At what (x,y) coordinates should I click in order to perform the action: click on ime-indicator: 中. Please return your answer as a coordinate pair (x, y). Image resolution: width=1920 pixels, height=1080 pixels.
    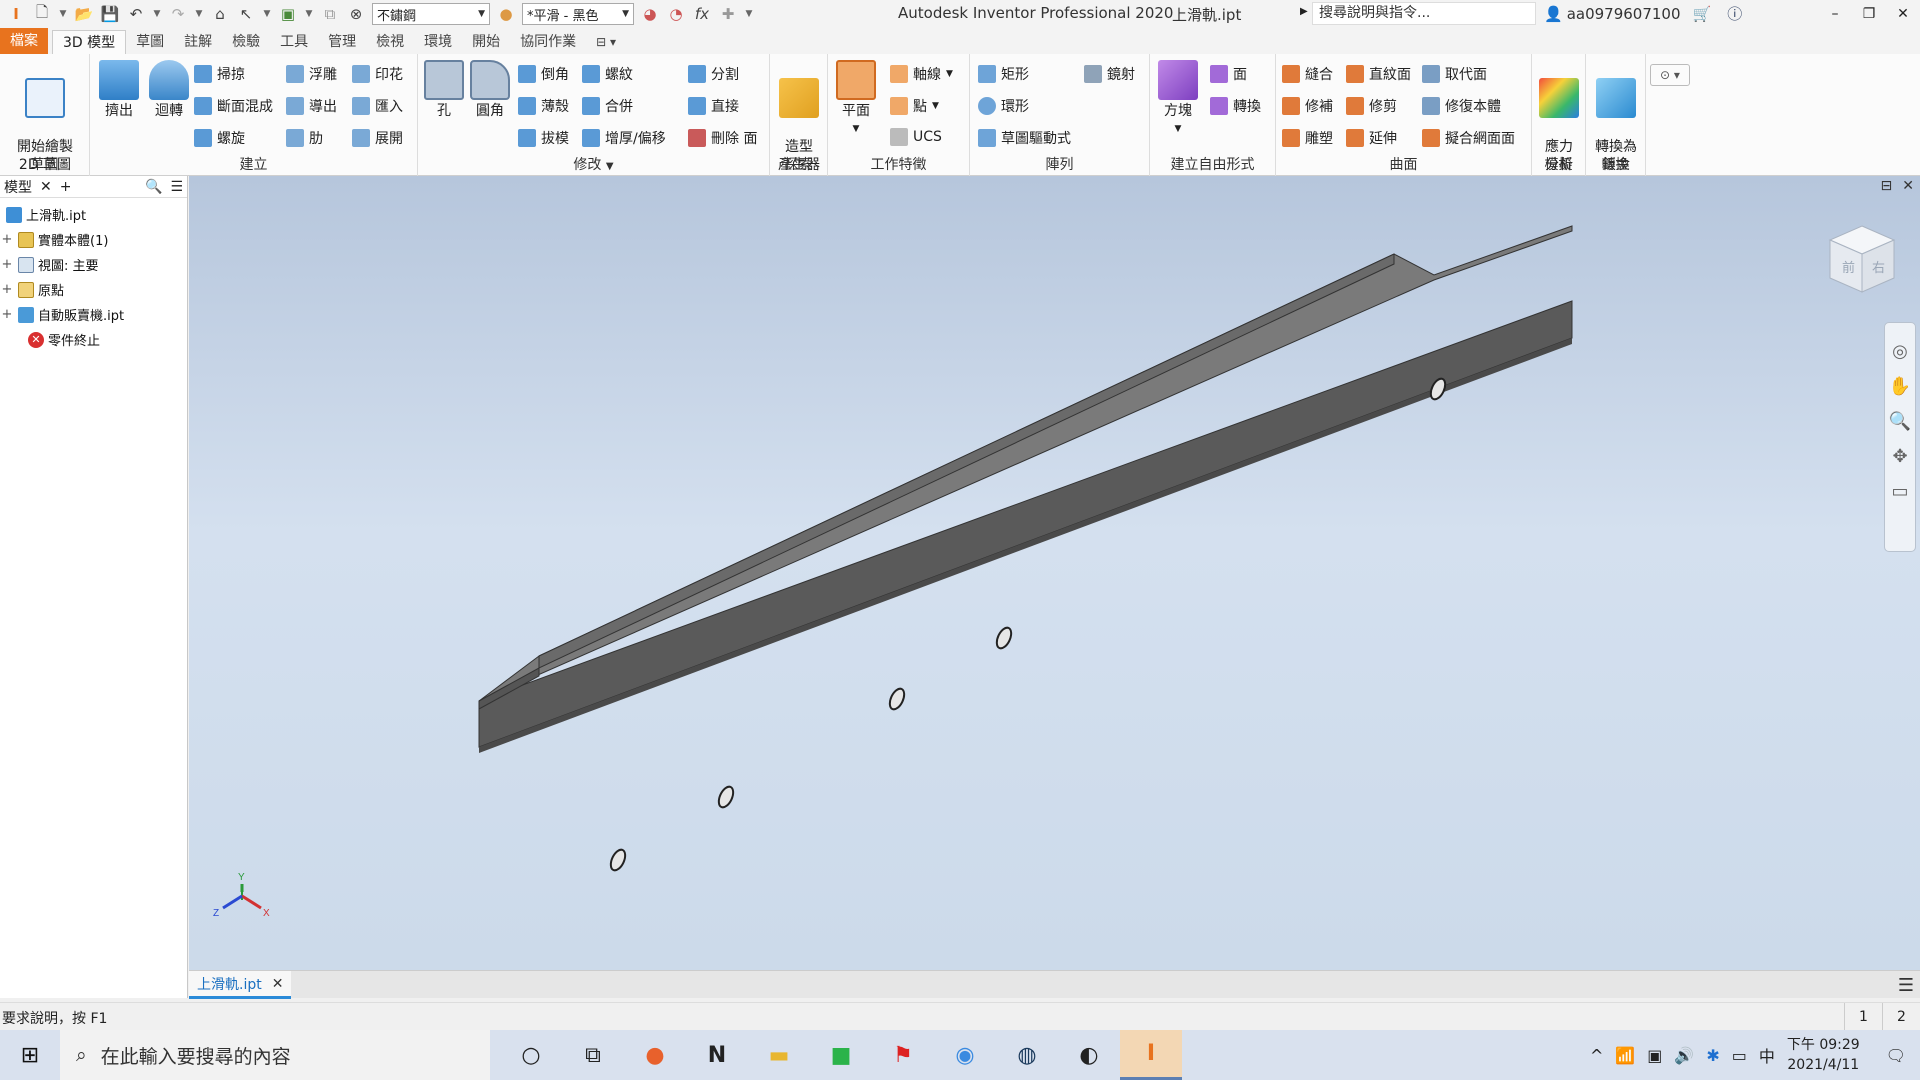
    Looking at the image, I should click on (1767, 1055).